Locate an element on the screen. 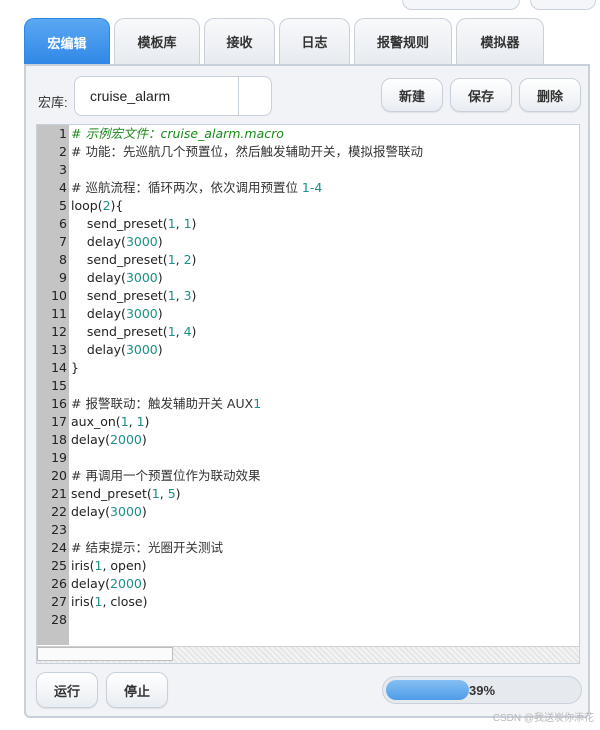 The image size is (600, 730). tab-alarm-rules: 报警规则 is located at coordinates (403, 41).